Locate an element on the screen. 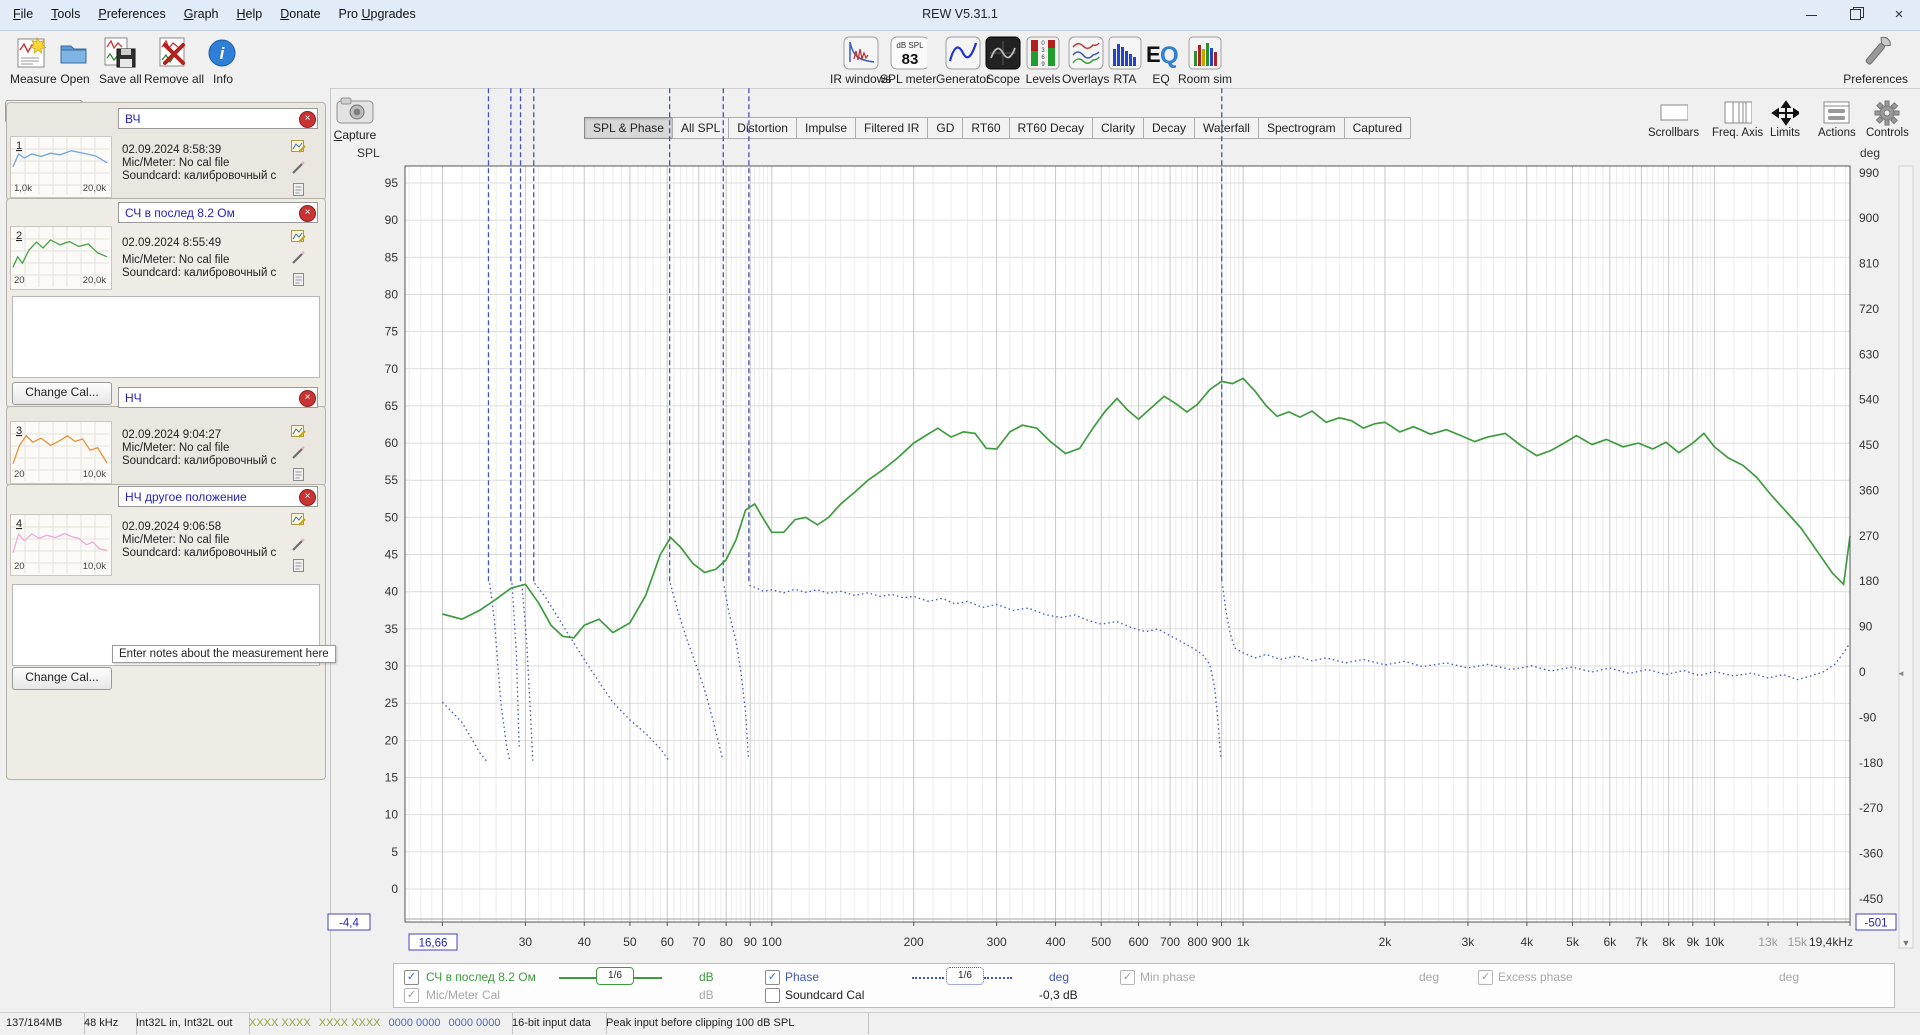  mic-cal-unit: dB is located at coordinates (706, 995).